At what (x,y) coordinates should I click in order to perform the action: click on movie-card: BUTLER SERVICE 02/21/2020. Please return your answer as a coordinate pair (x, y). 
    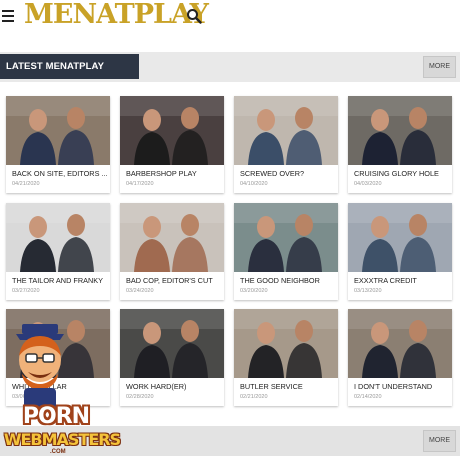
    Looking at the image, I should click on (286, 357).